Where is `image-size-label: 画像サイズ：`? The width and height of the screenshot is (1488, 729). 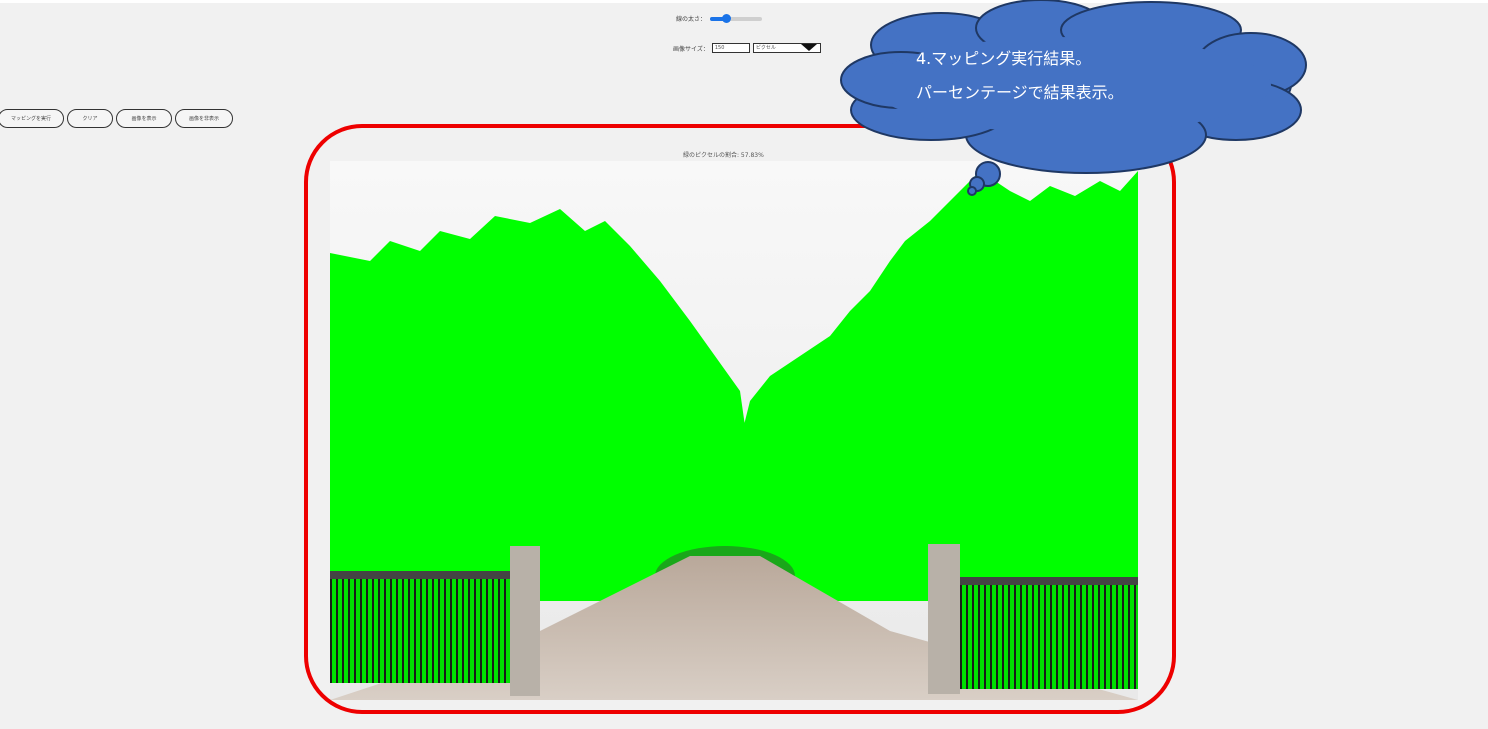 image-size-label: 画像サイズ： is located at coordinates (691, 49).